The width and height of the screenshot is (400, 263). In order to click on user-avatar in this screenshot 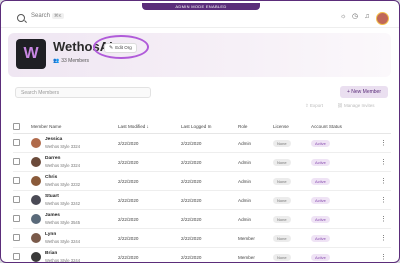, I will do `click(382, 18)`.